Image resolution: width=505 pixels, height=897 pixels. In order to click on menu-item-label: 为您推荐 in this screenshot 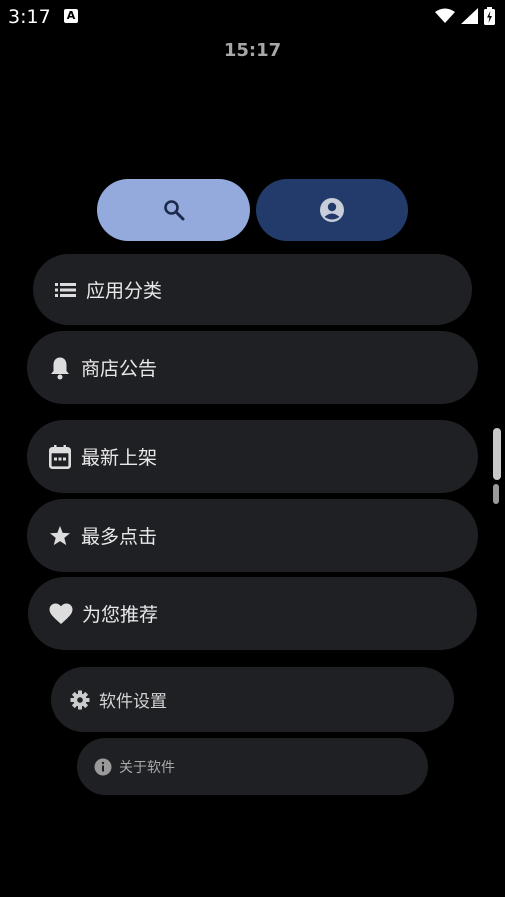, I will do `click(120, 615)`.